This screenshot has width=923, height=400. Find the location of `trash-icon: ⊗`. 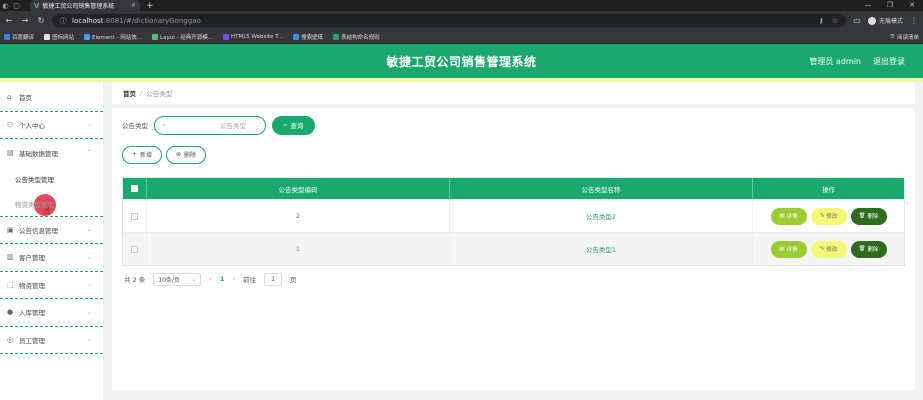

trash-icon: ⊗ is located at coordinates (178, 154).